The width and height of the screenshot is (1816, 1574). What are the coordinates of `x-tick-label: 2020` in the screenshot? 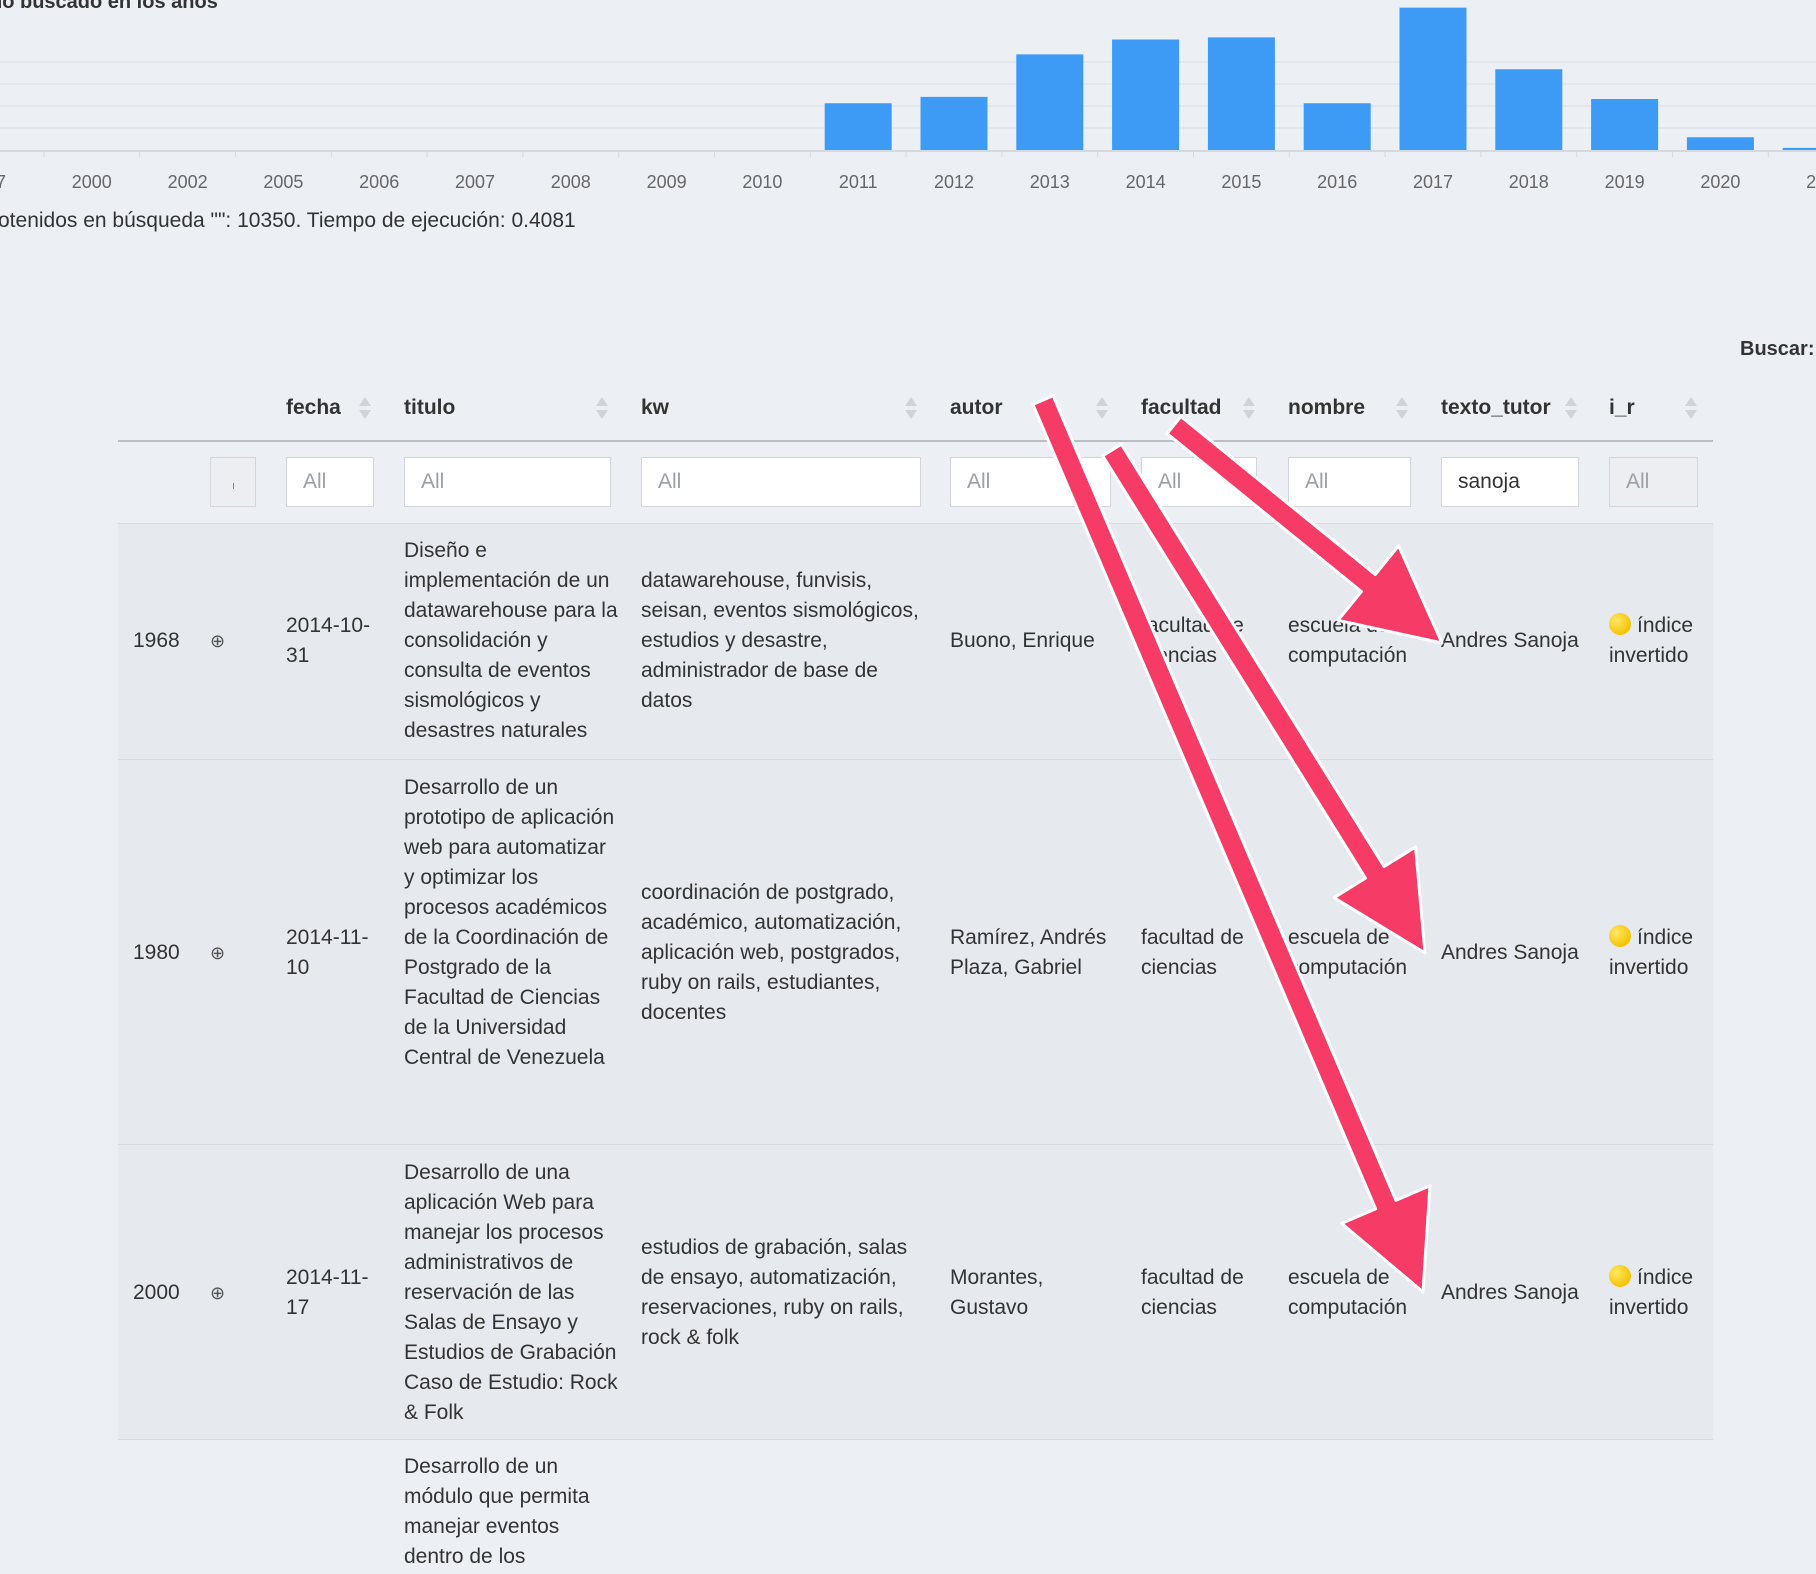 It's located at (1720, 182).